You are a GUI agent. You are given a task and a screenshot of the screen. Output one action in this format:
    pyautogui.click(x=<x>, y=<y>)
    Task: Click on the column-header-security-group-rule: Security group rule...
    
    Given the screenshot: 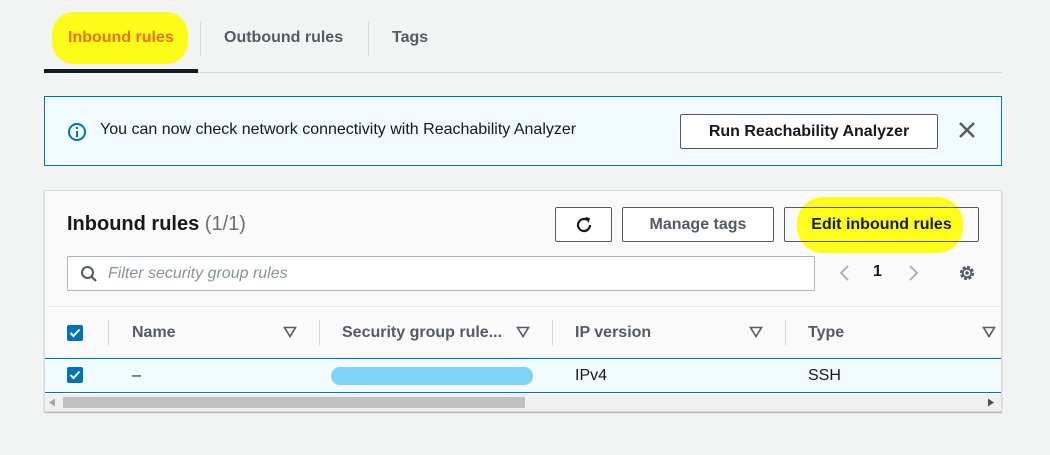 What is the action you would take?
    pyautogui.click(x=422, y=333)
    